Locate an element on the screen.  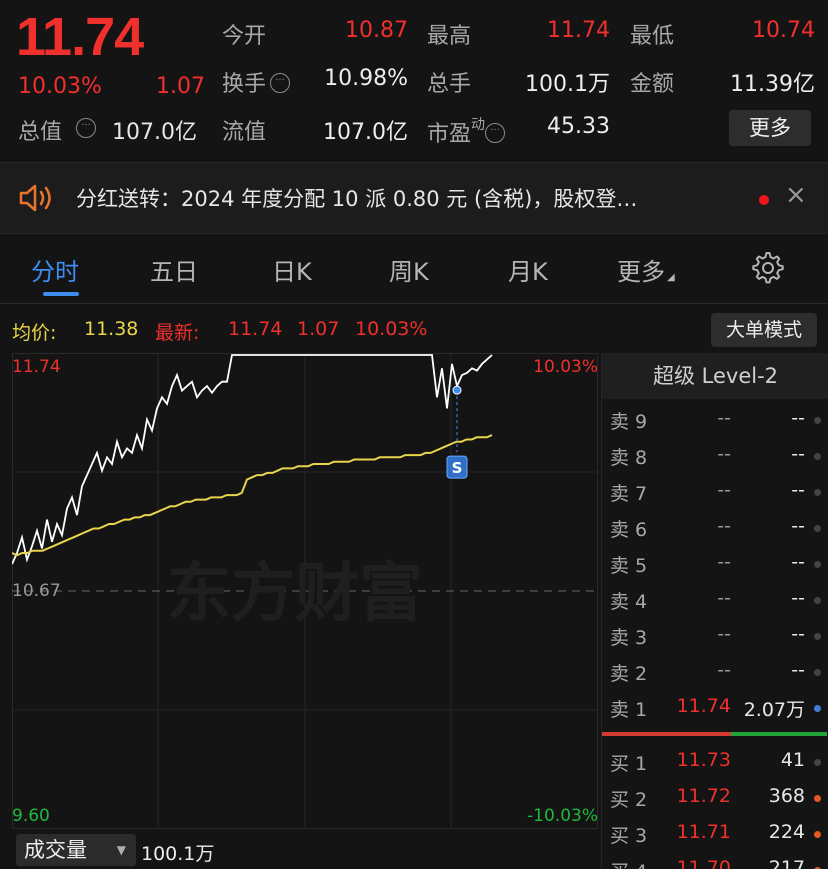
turnover-label-text: 换手 is located at coordinates (244, 84).